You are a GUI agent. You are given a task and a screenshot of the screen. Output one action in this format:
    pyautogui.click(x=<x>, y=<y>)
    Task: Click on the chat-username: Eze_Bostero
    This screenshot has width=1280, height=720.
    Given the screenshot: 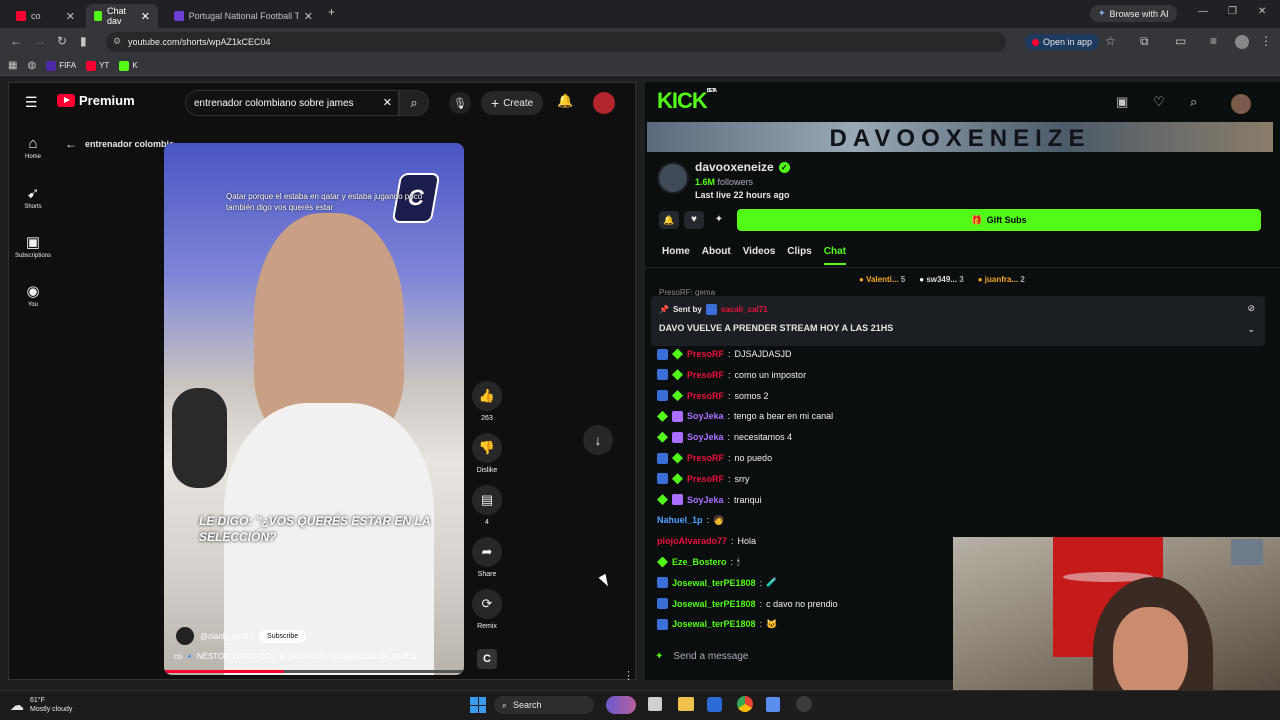 What is the action you would take?
    pyautogui.click(x=699, y=562)
    